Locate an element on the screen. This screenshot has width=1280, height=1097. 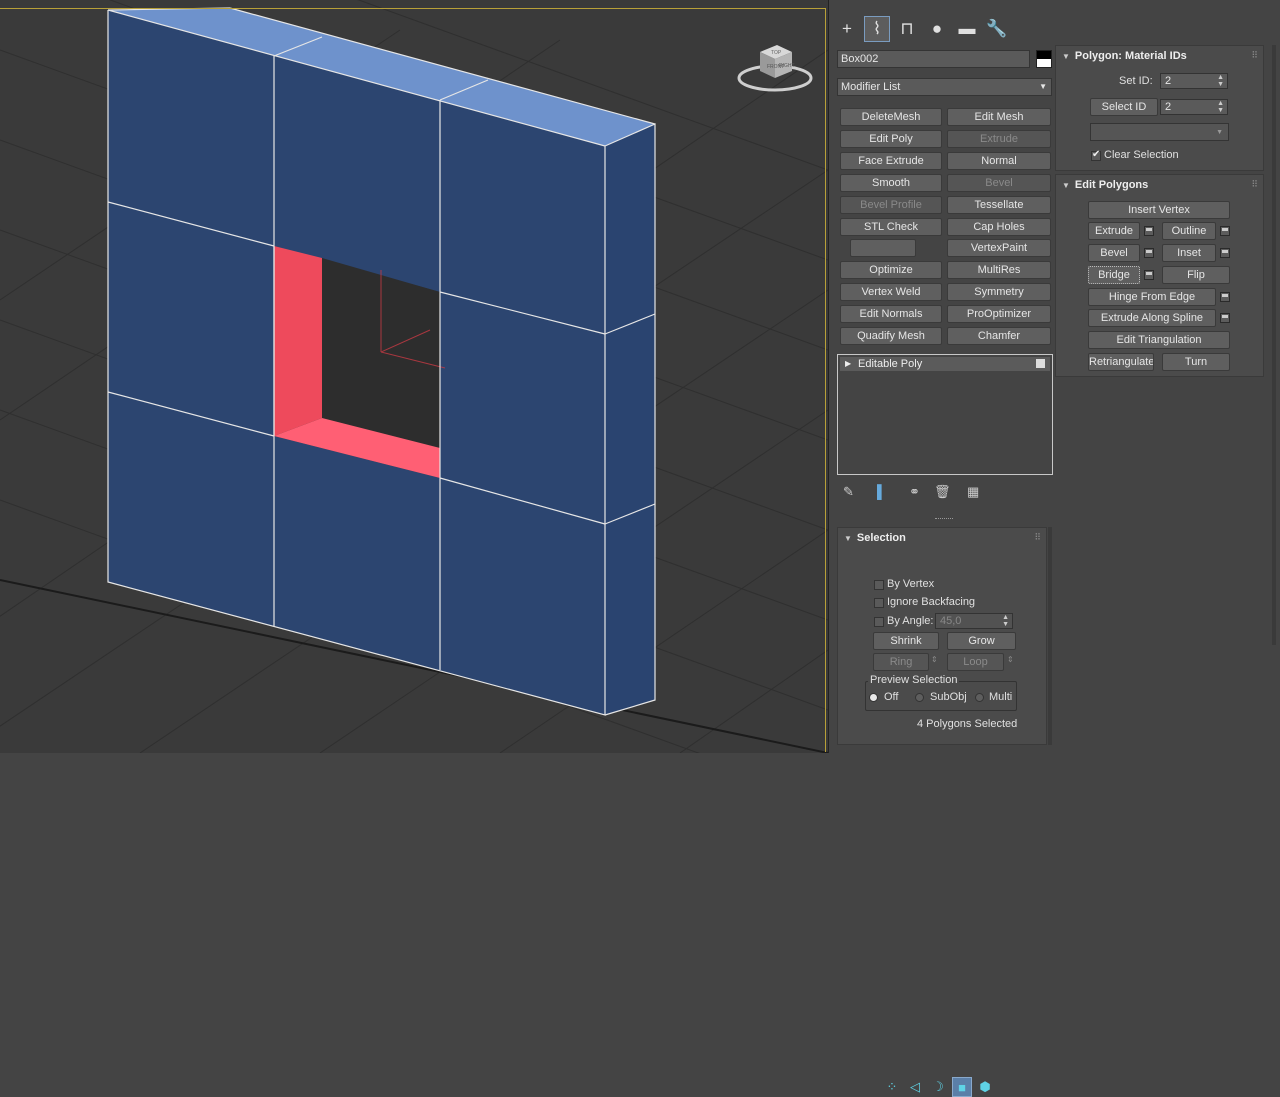
clear-selection-checkbox is located at coordinates (1096, 155).